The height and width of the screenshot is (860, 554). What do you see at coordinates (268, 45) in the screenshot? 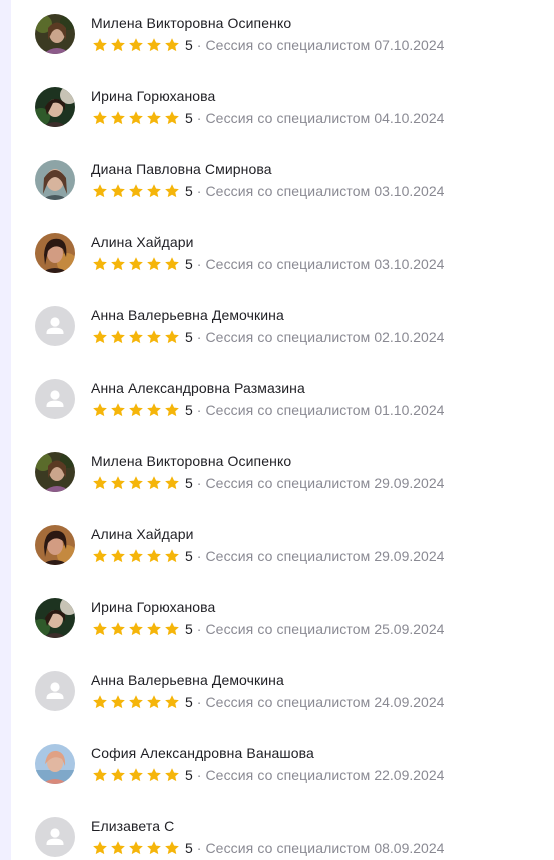
I see `review-meta: 5 · Сессия со специалистом 07.10.2024` at bounding box center [268, 45].